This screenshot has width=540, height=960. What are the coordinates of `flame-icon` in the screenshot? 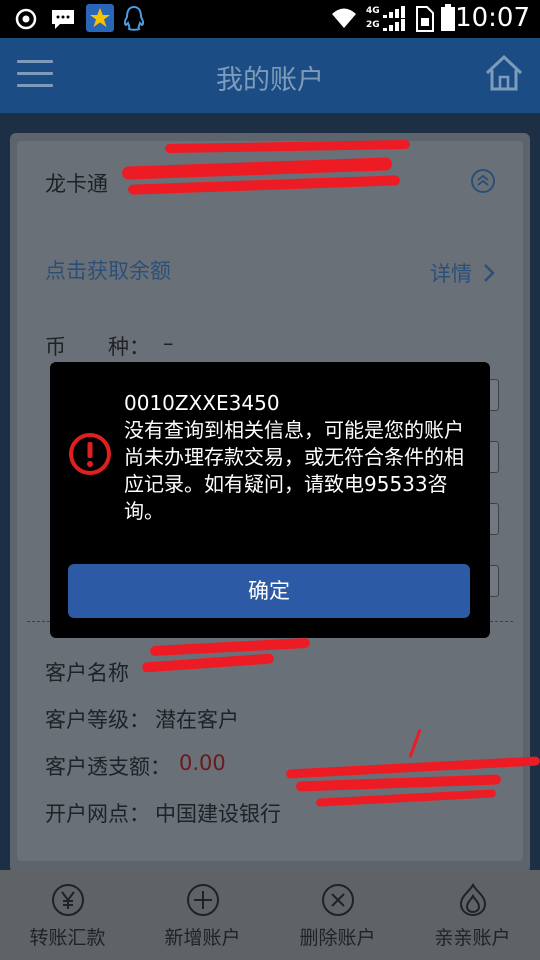 It's located at (472, 899).